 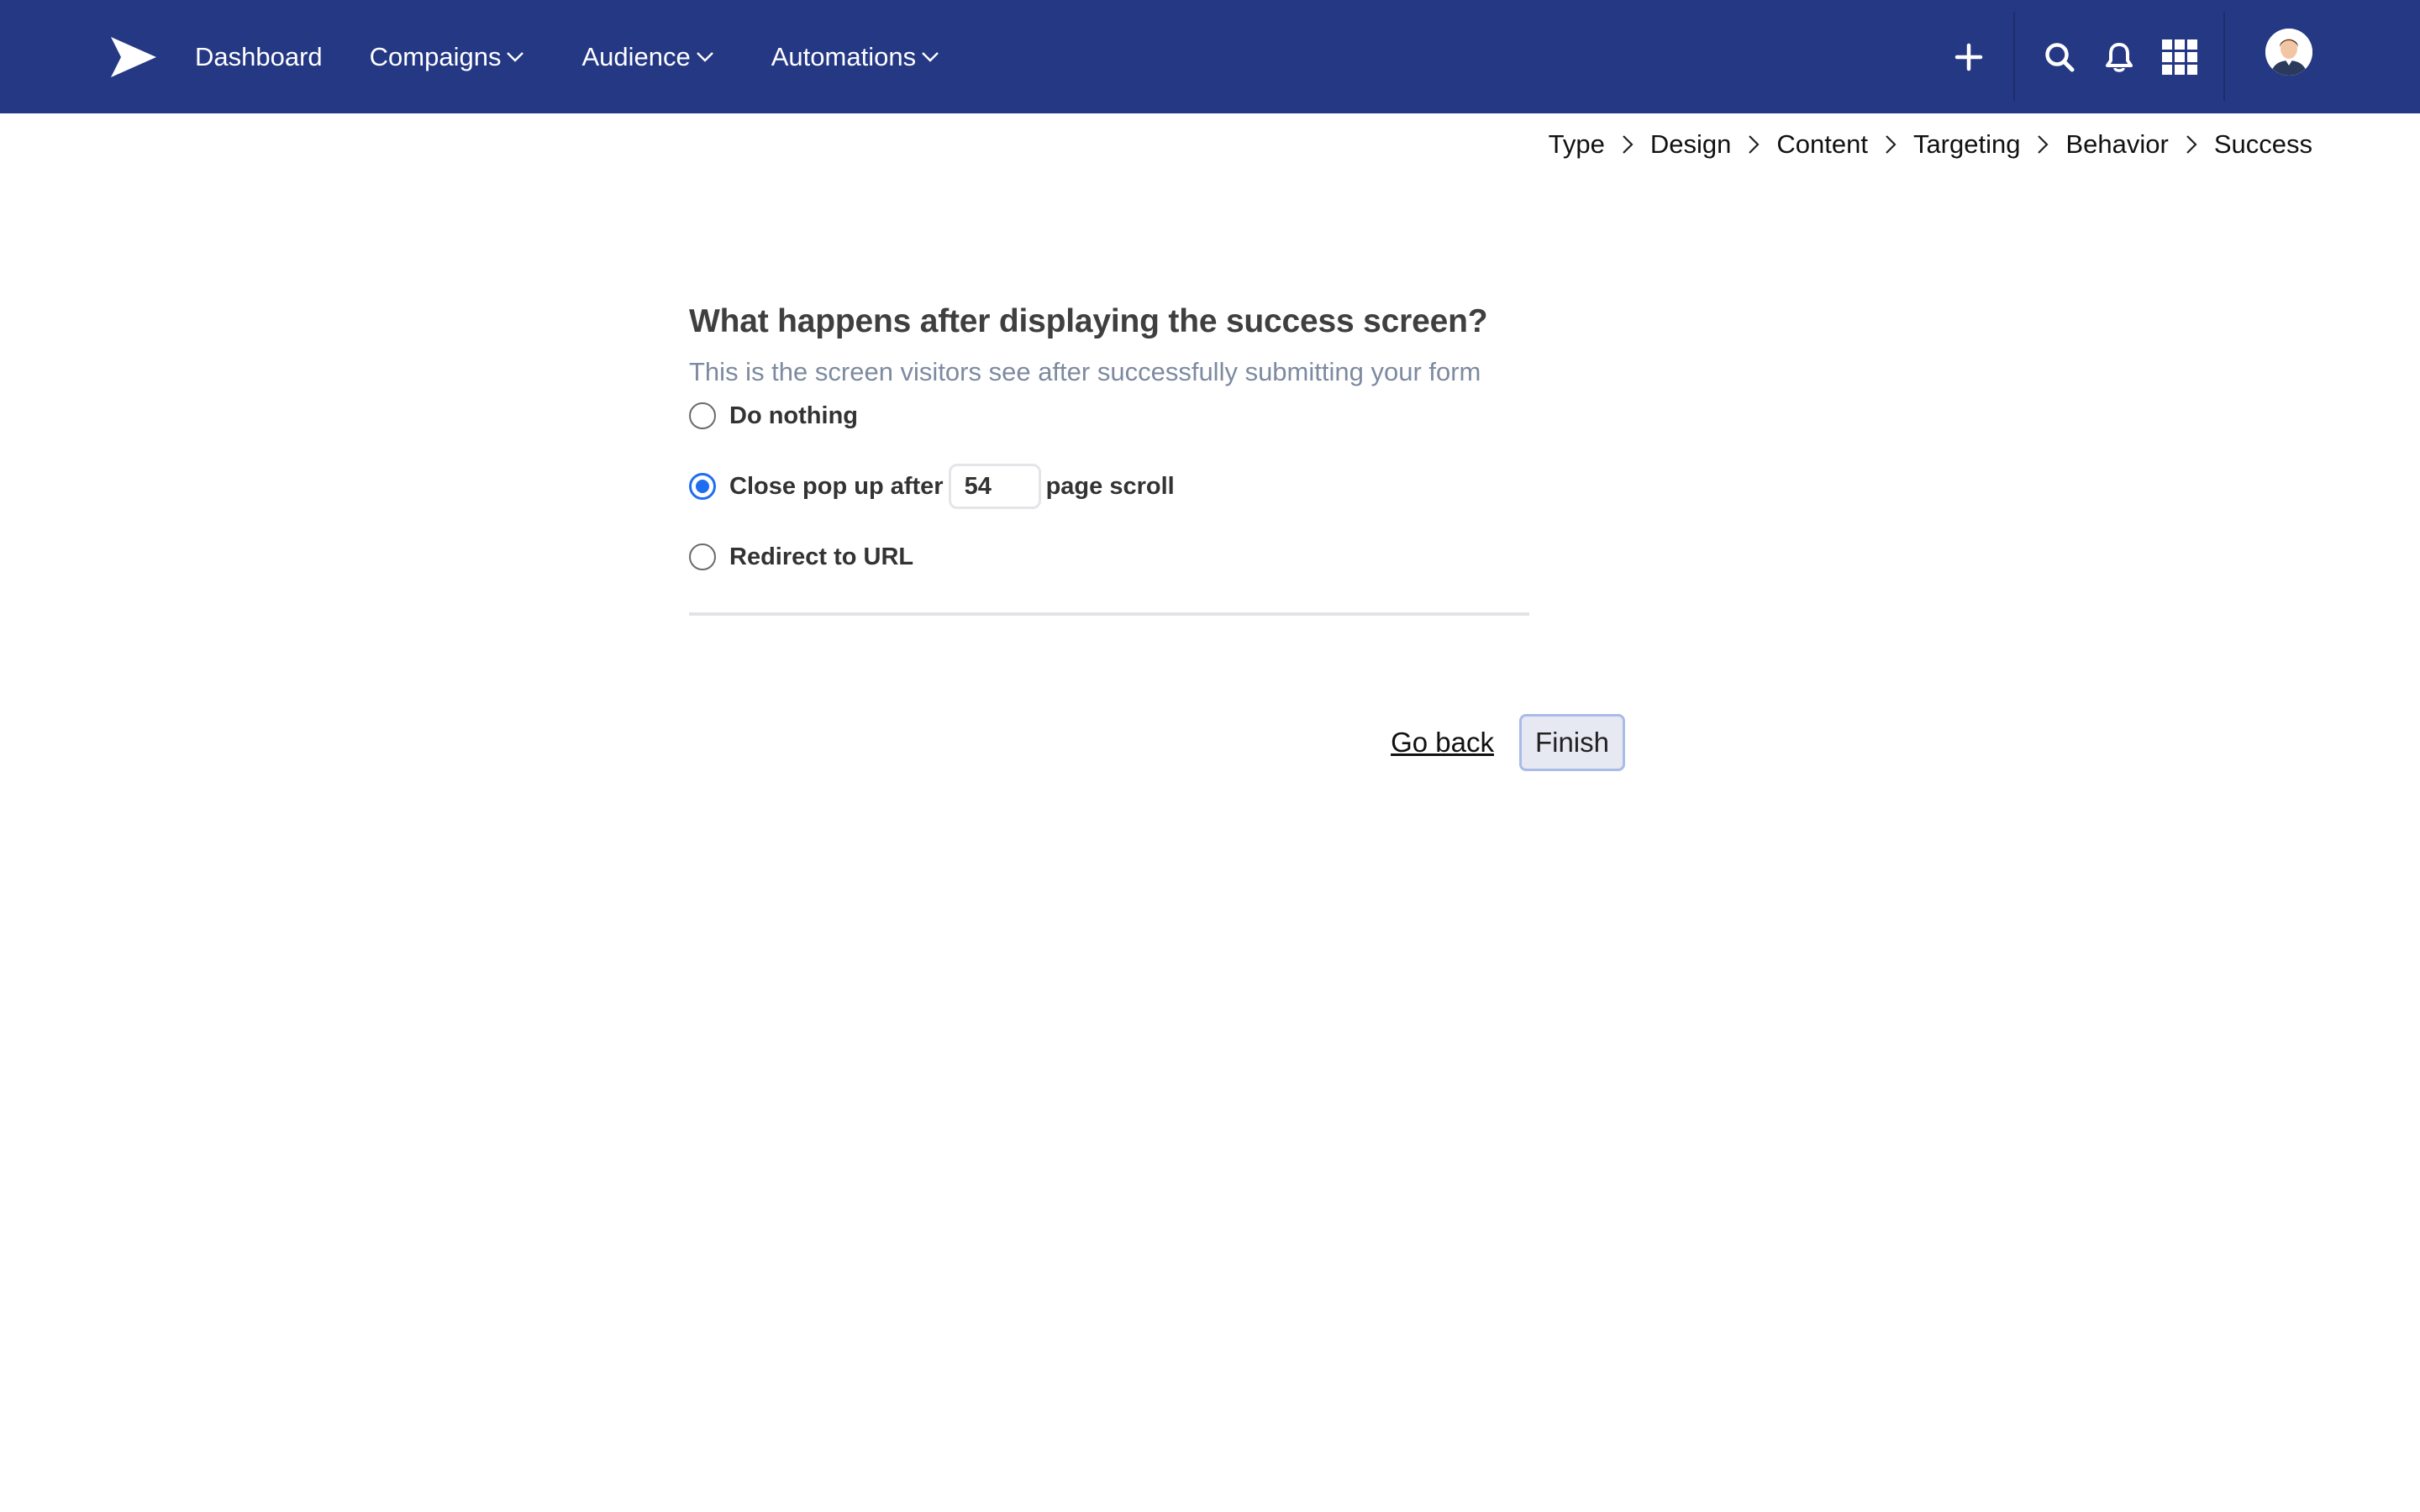 I want to click on do-nothing-radio, so click(x=703, y=415).